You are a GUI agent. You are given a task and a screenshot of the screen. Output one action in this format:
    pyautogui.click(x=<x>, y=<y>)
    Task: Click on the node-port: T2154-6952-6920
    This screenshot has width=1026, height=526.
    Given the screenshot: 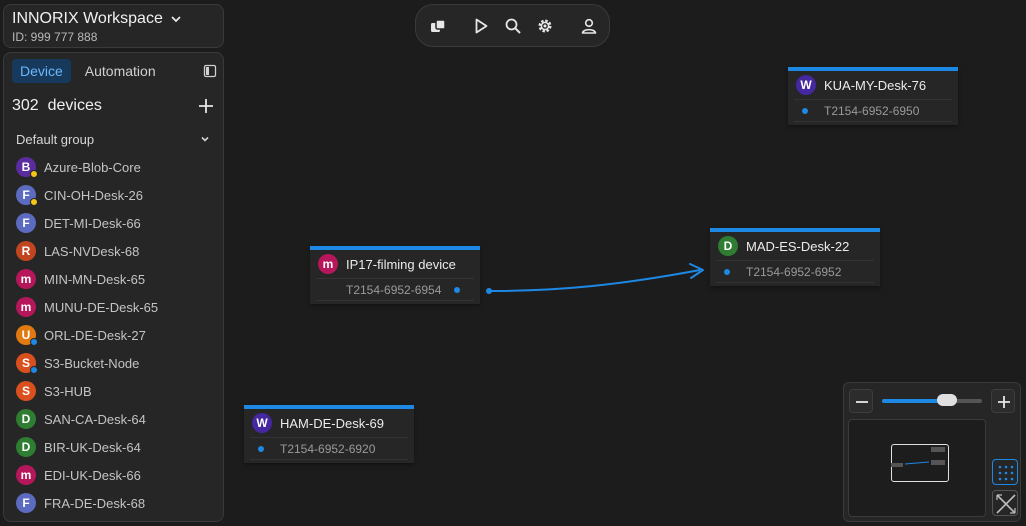 What is the action you would take?
    pyautogui.click(x=329, y=448)
    